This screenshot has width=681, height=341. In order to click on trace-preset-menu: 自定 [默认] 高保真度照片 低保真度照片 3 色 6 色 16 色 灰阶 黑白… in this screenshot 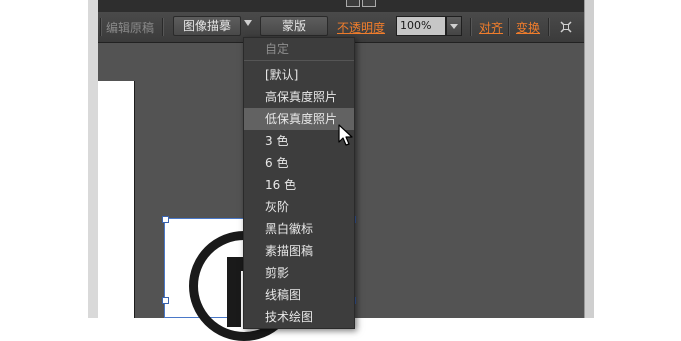, I will do `click(299, 183)`.